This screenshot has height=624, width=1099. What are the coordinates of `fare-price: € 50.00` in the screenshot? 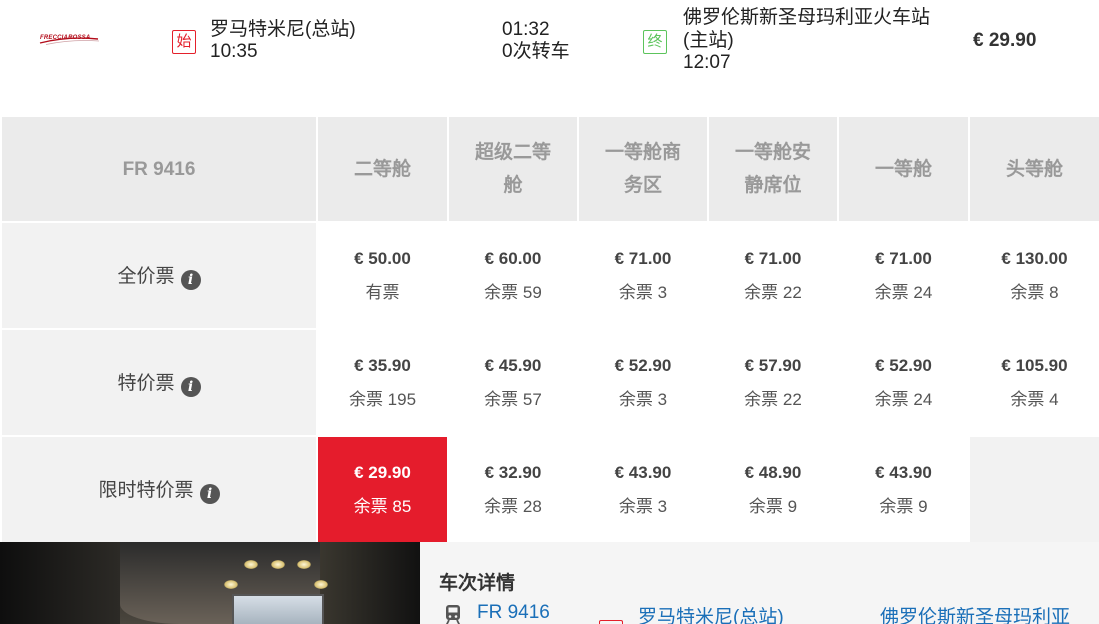 It's located at (382, 258).